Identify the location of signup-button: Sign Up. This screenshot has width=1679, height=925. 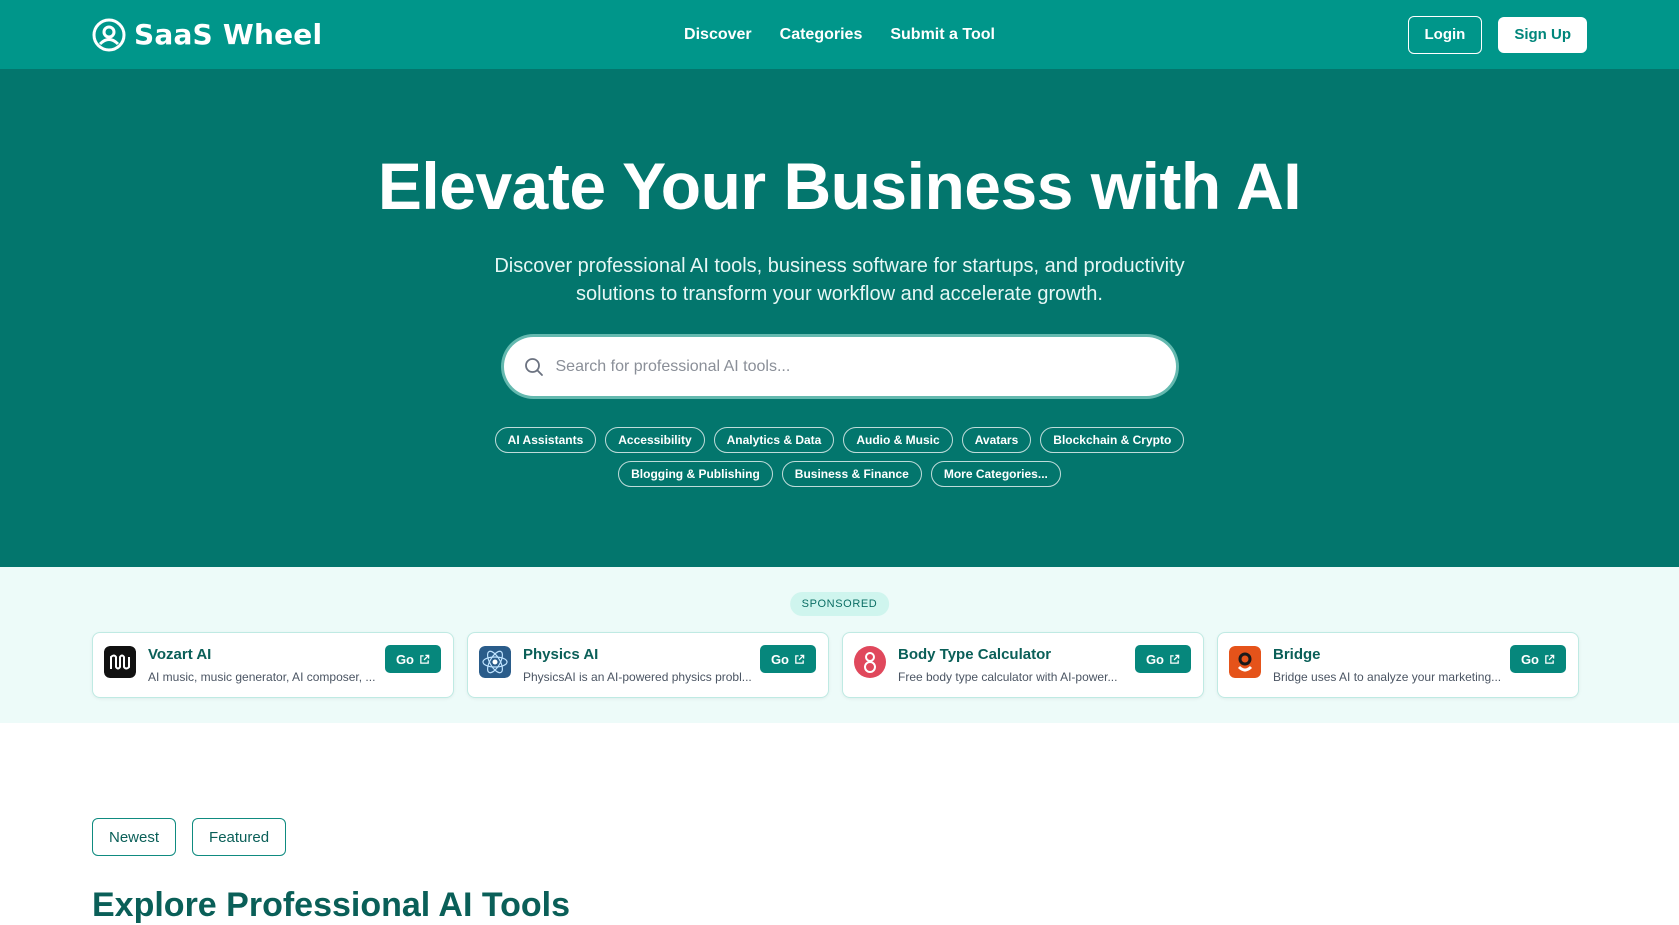
(1542, 34).